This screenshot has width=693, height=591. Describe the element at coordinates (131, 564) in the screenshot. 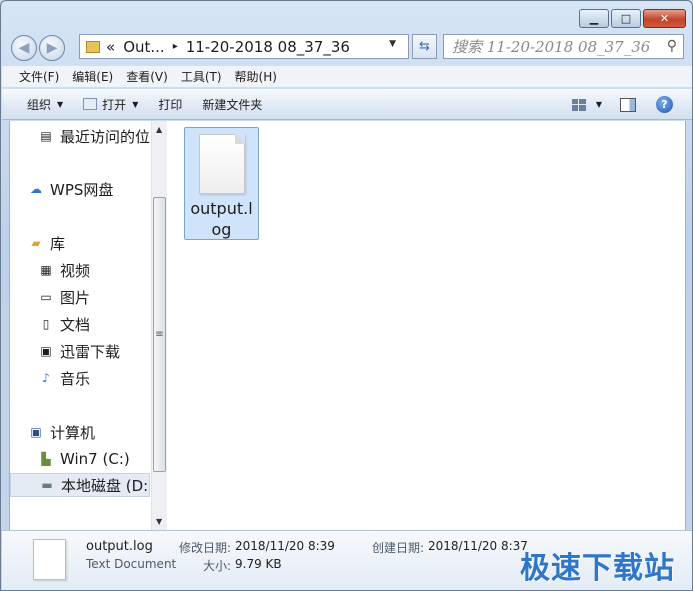

I see `details-file-type: Text Document` at that location.